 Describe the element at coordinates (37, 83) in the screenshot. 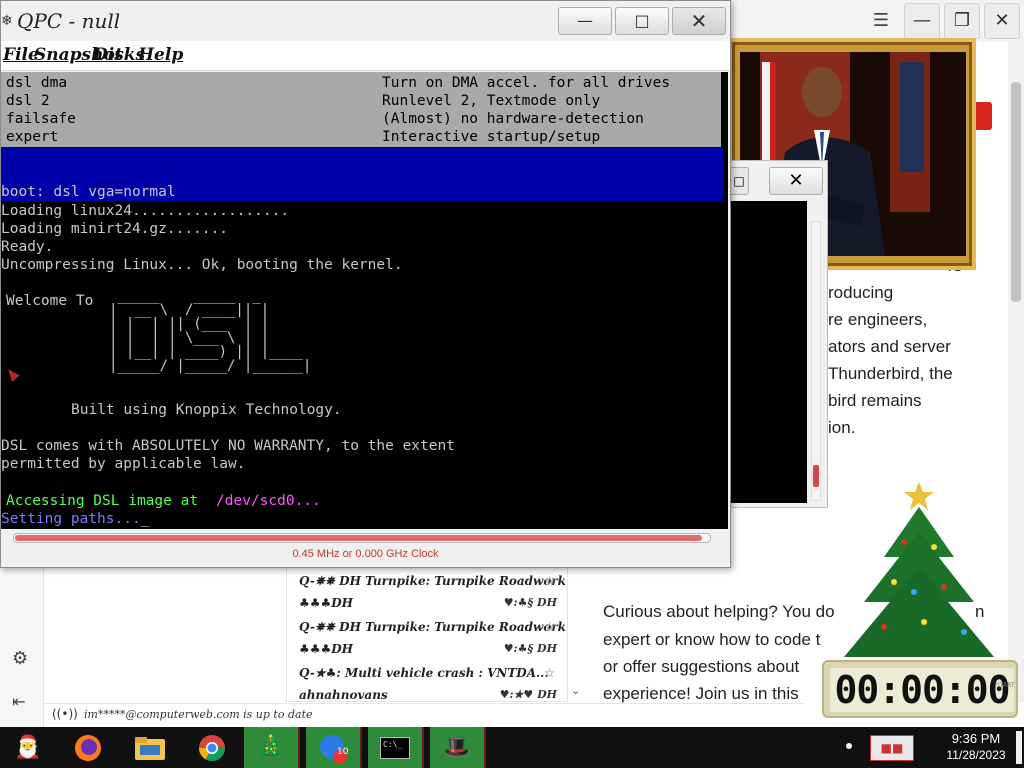

I see `boot-option-cmd: dsl dma` at that location.